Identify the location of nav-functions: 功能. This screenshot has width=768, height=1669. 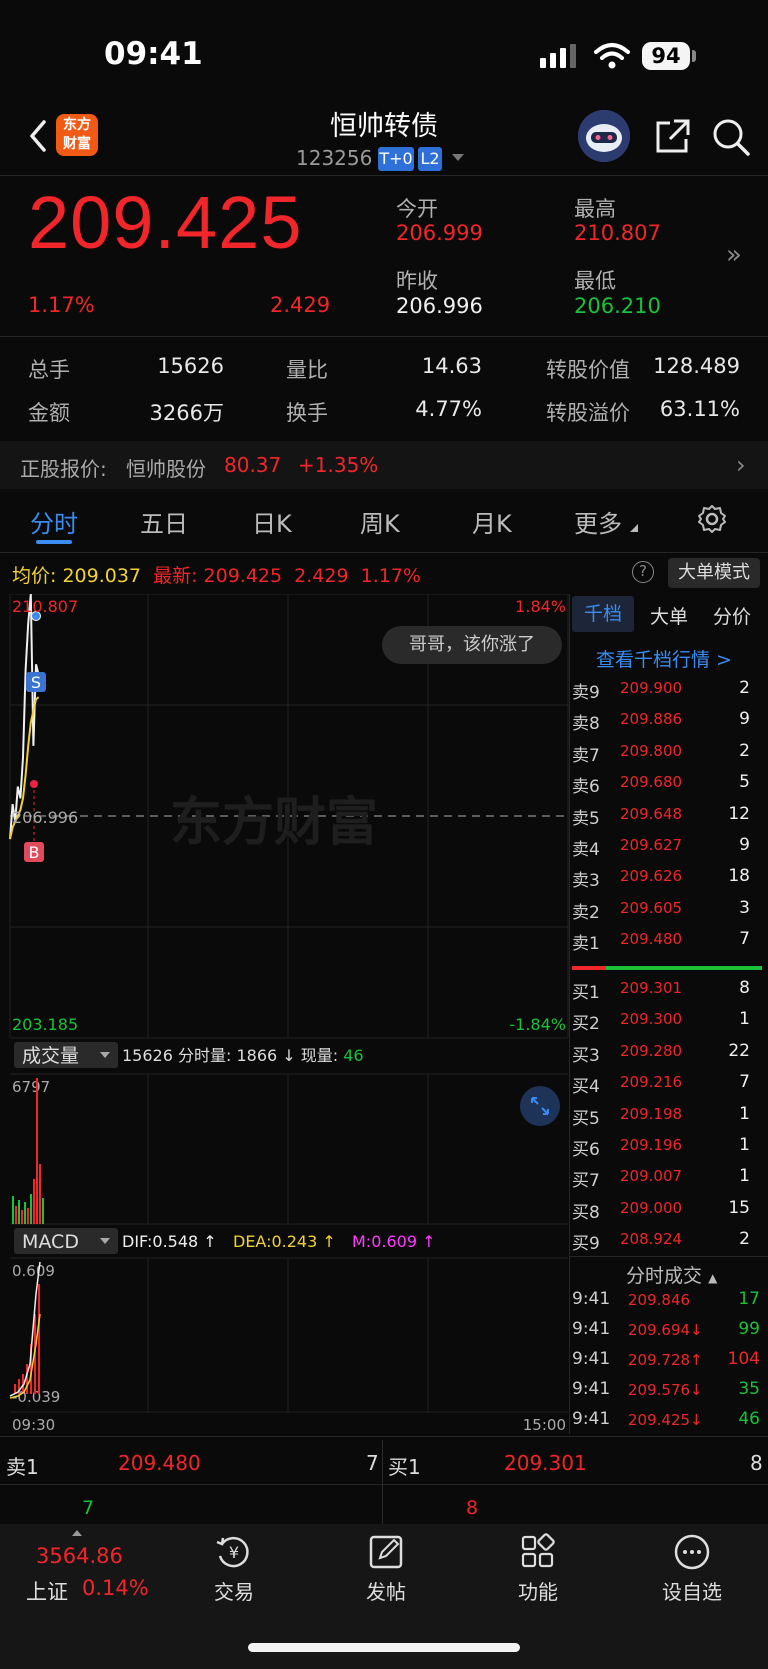
(538, 1590).